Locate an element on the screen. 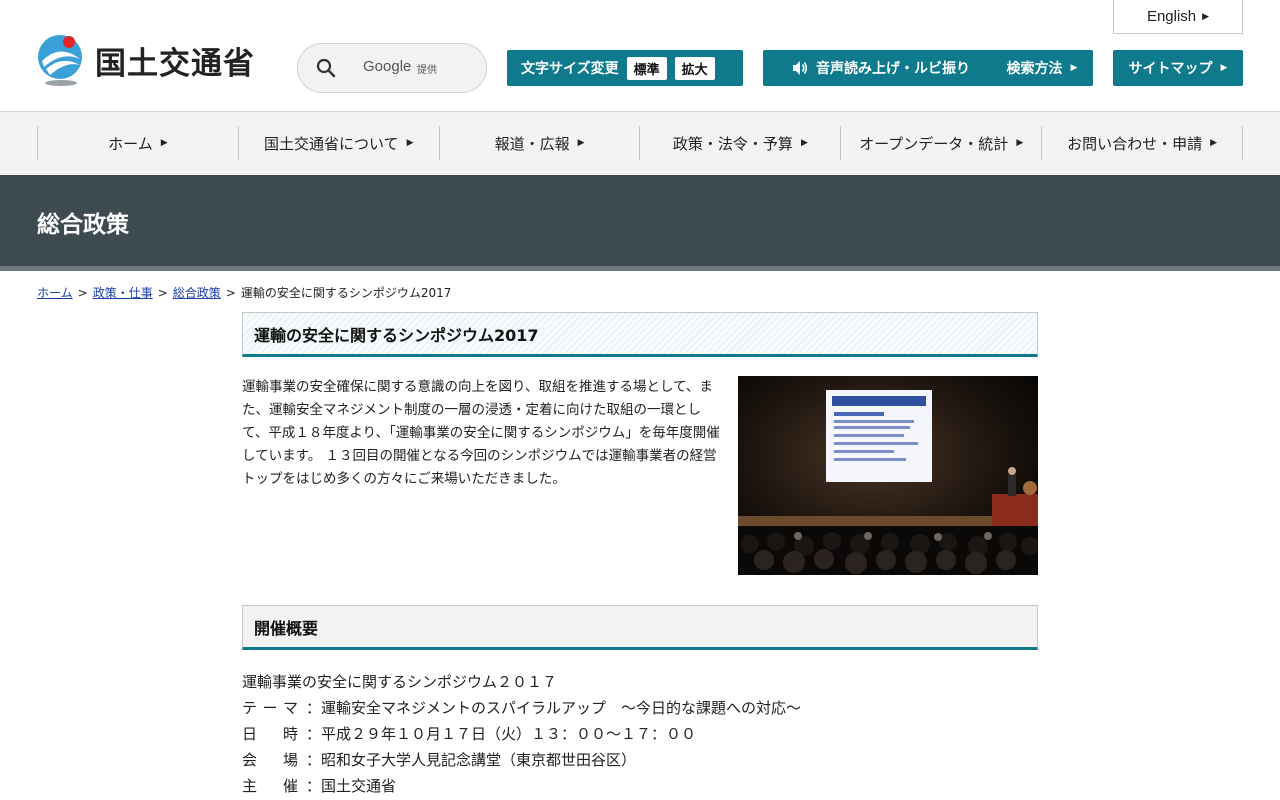  site-logo: 国土交通省 is located at coordinates (145, 60).